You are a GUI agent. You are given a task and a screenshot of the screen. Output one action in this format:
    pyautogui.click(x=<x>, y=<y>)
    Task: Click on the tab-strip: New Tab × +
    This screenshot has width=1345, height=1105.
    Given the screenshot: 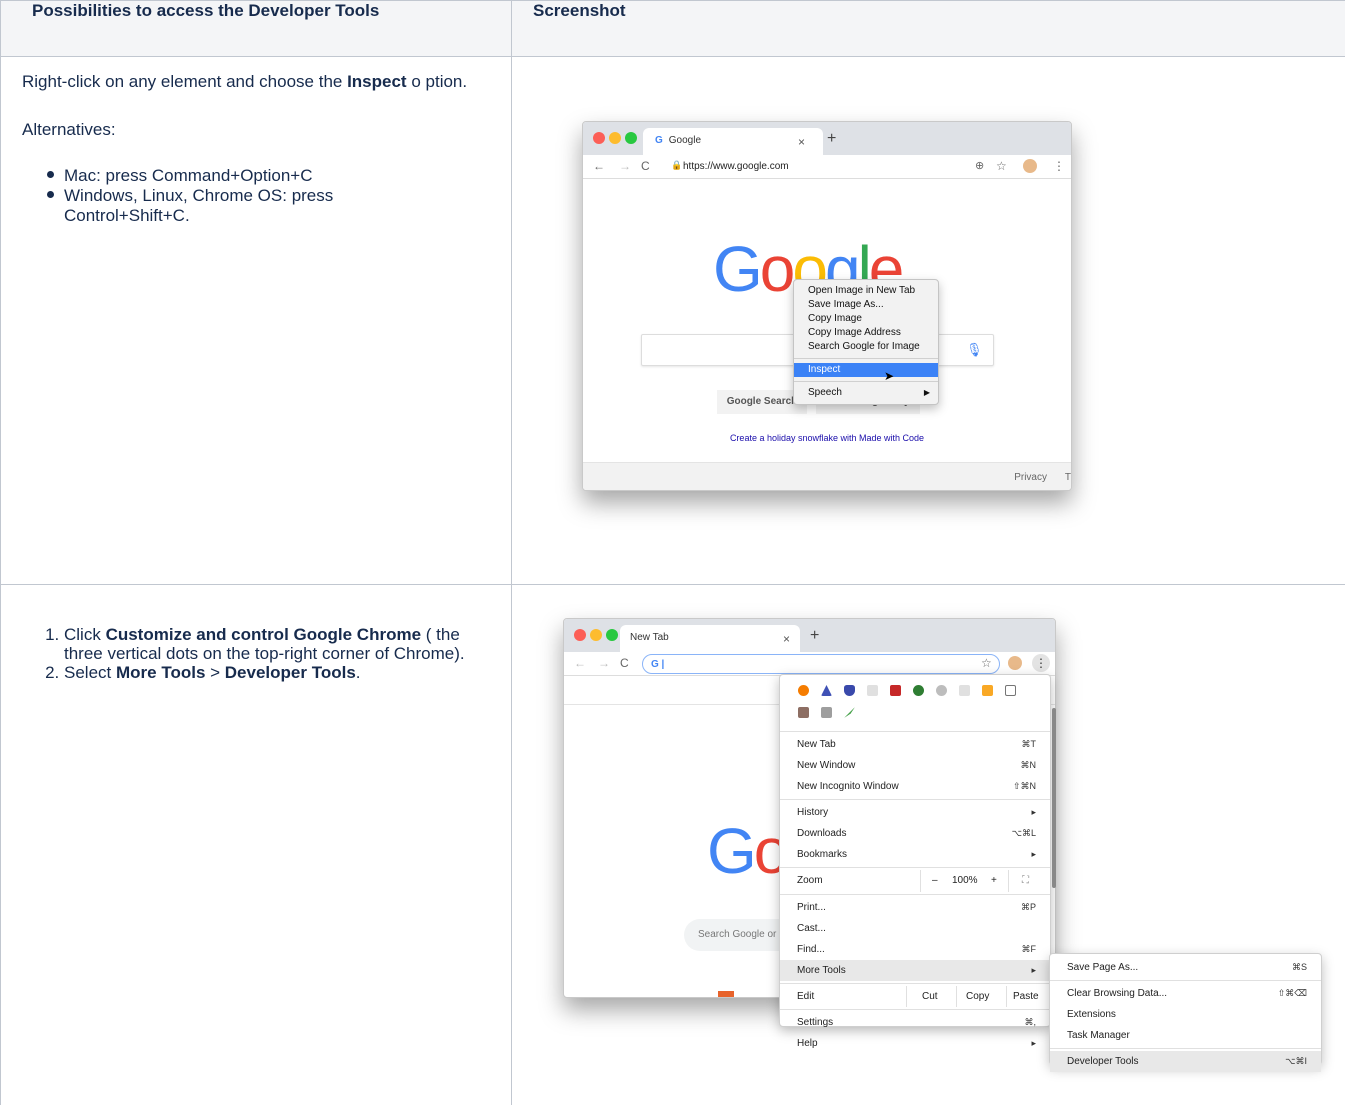 What is the action you would take?
    pyautogui.click(x=809, y=635)
    